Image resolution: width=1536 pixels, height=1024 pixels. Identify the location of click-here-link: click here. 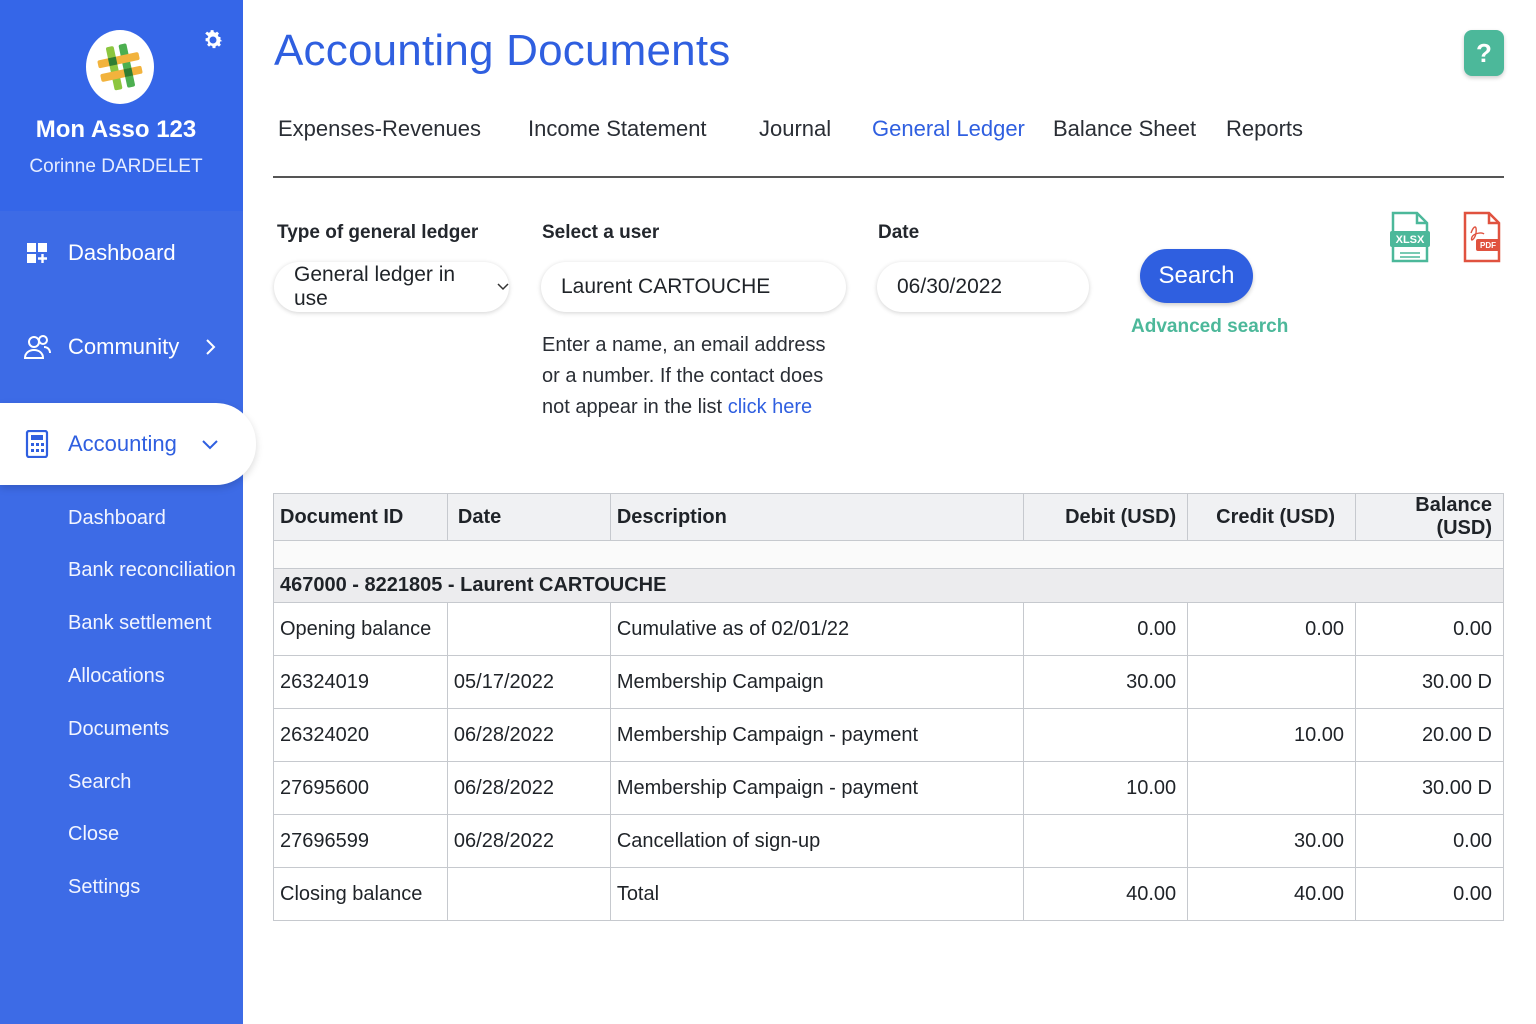
(770, 407).